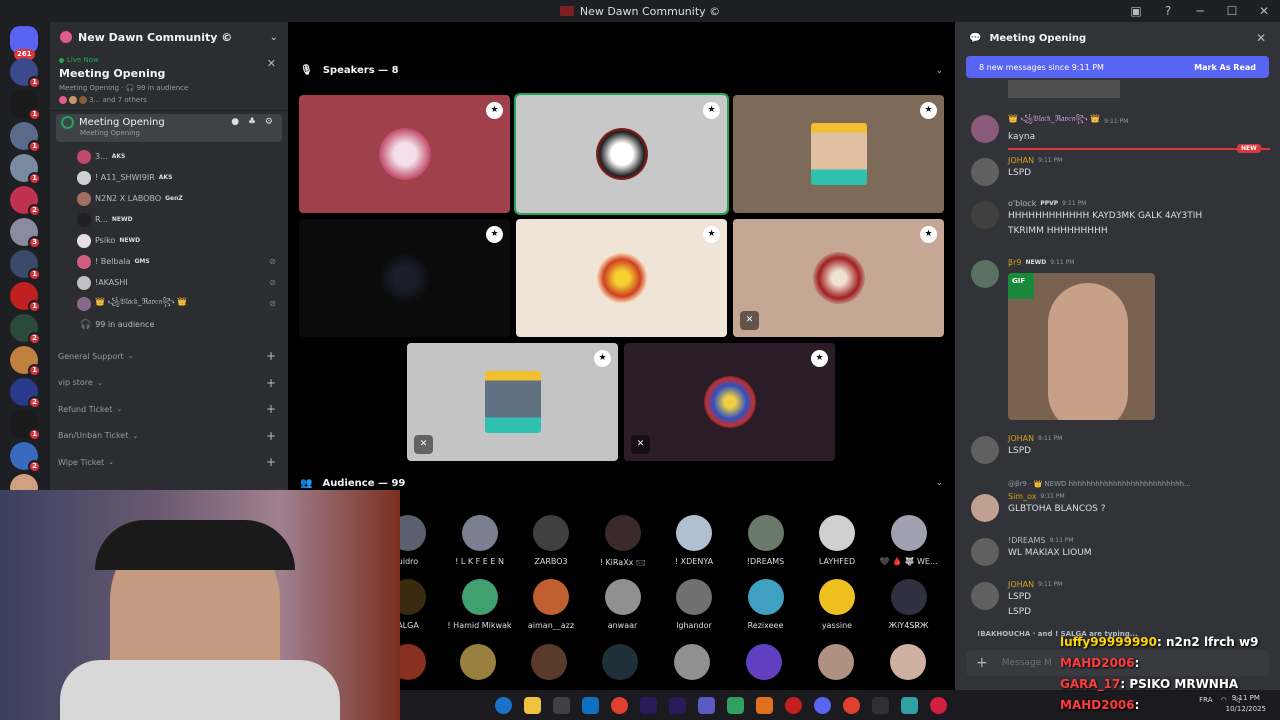 The height and width of the screenshot is (720, 1280). Describe the element at coordinates (909, 604) in the screenshot. I see `audience-member: ЖiY4SR̷Ж` at that location.